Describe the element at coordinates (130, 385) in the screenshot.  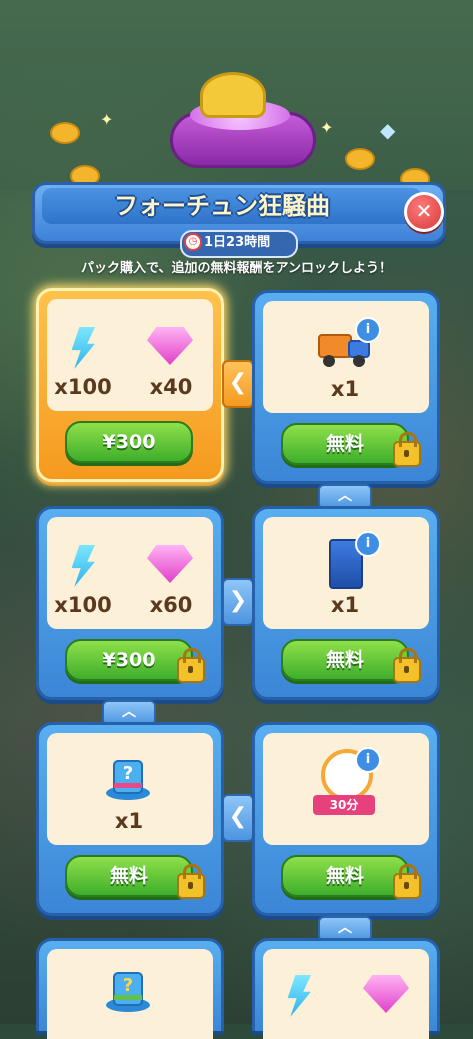
I see `offer-card-1: x100 x40 ¥300` at that location.